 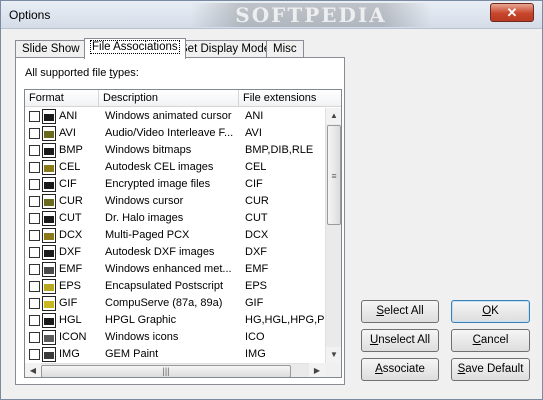 I want to click on description-cell: Autodesk DXF images, so click(x=160, y=252).